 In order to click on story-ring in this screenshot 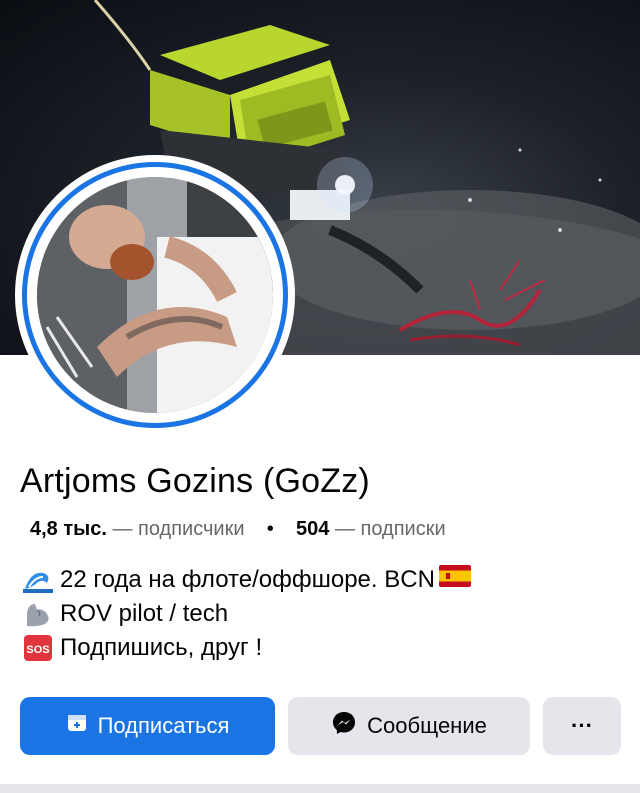, I will do `click(155, 295)`.